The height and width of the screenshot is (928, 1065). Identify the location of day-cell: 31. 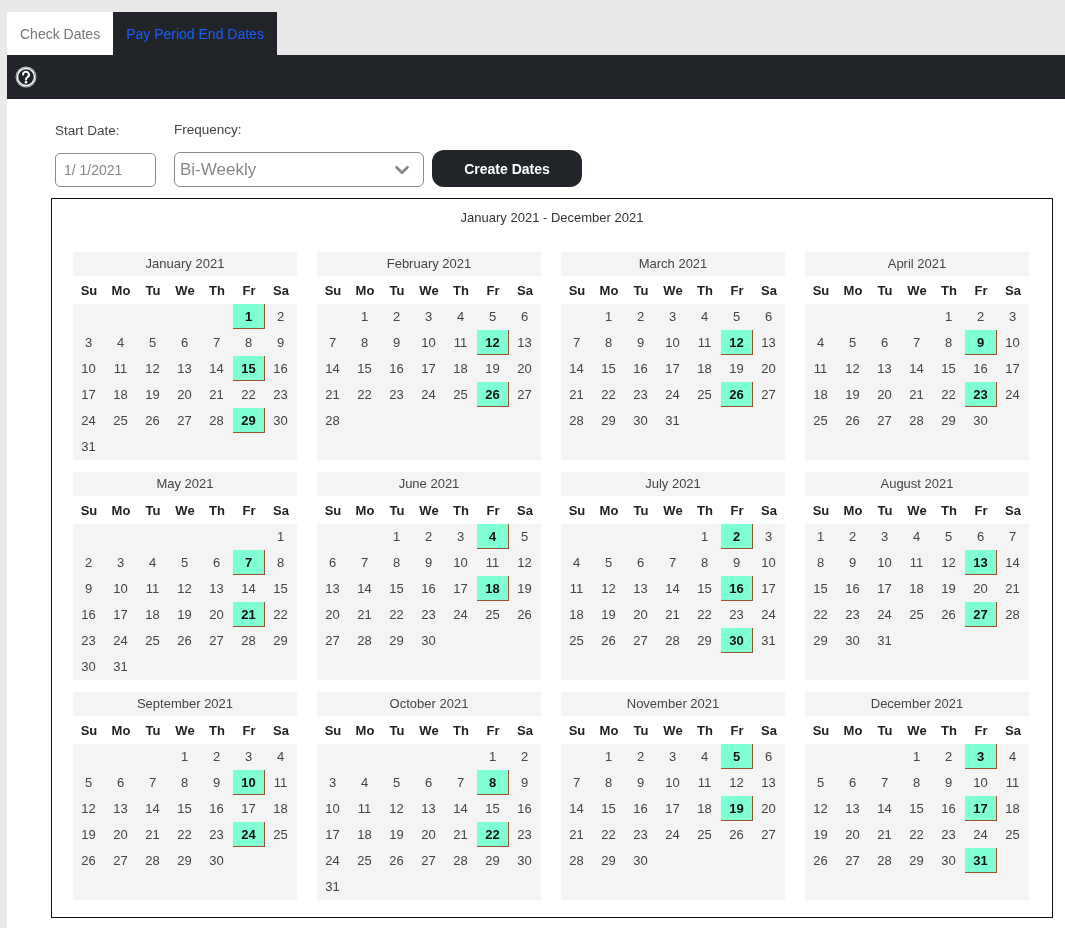
(121, 666).